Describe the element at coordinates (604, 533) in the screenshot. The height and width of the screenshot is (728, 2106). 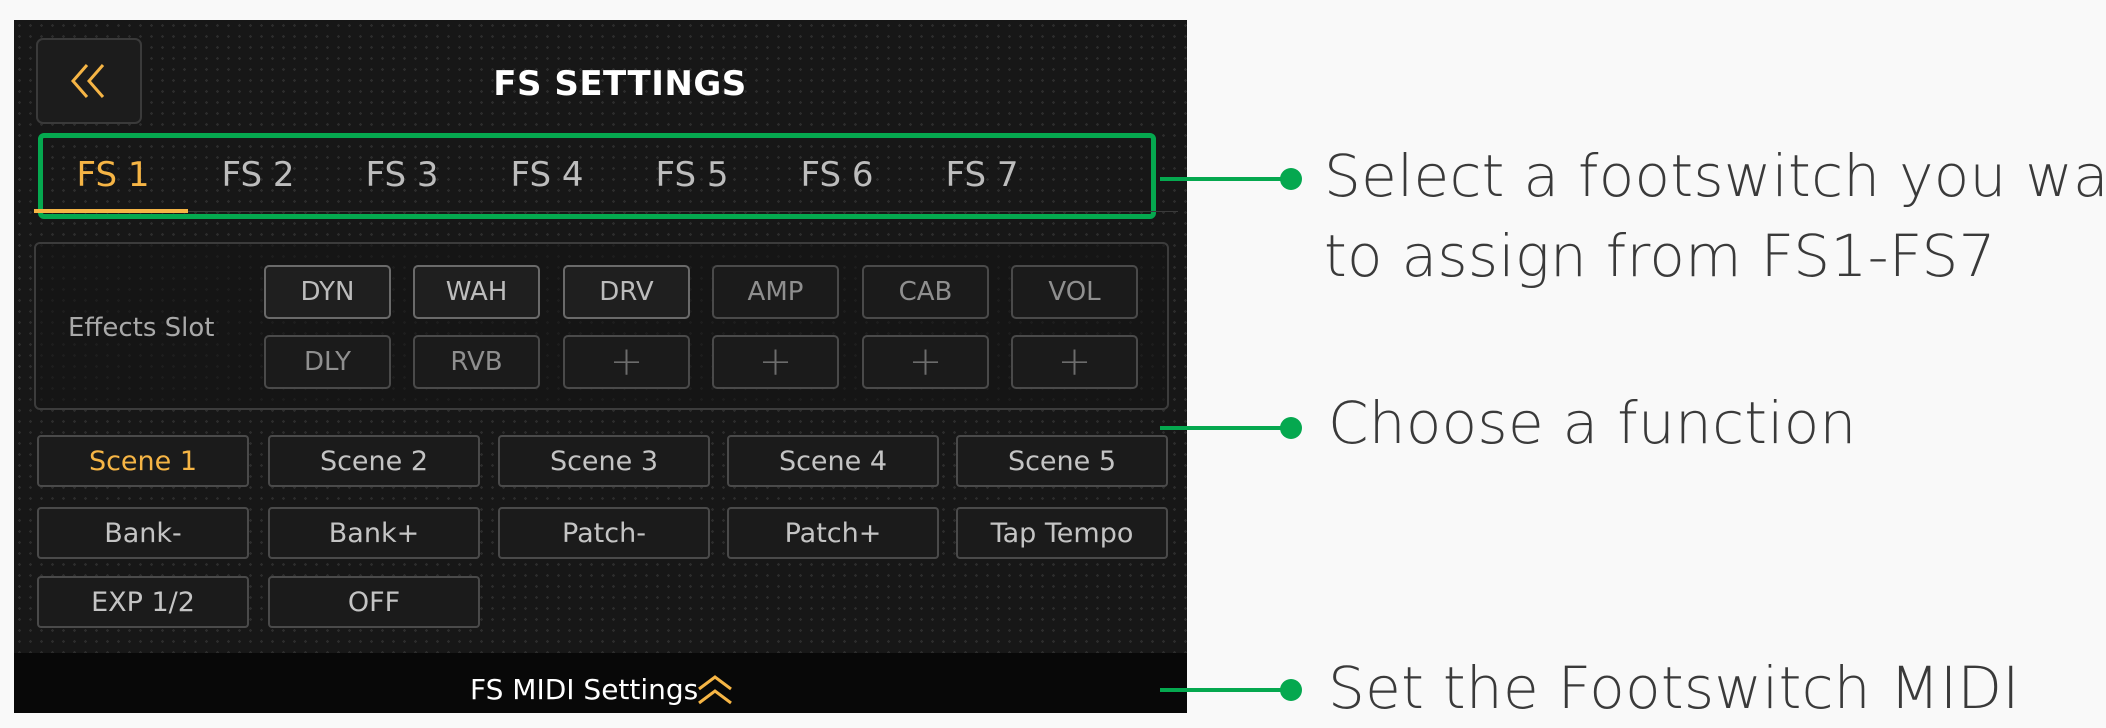
I see `function-patch-down: Patch-` at that location.